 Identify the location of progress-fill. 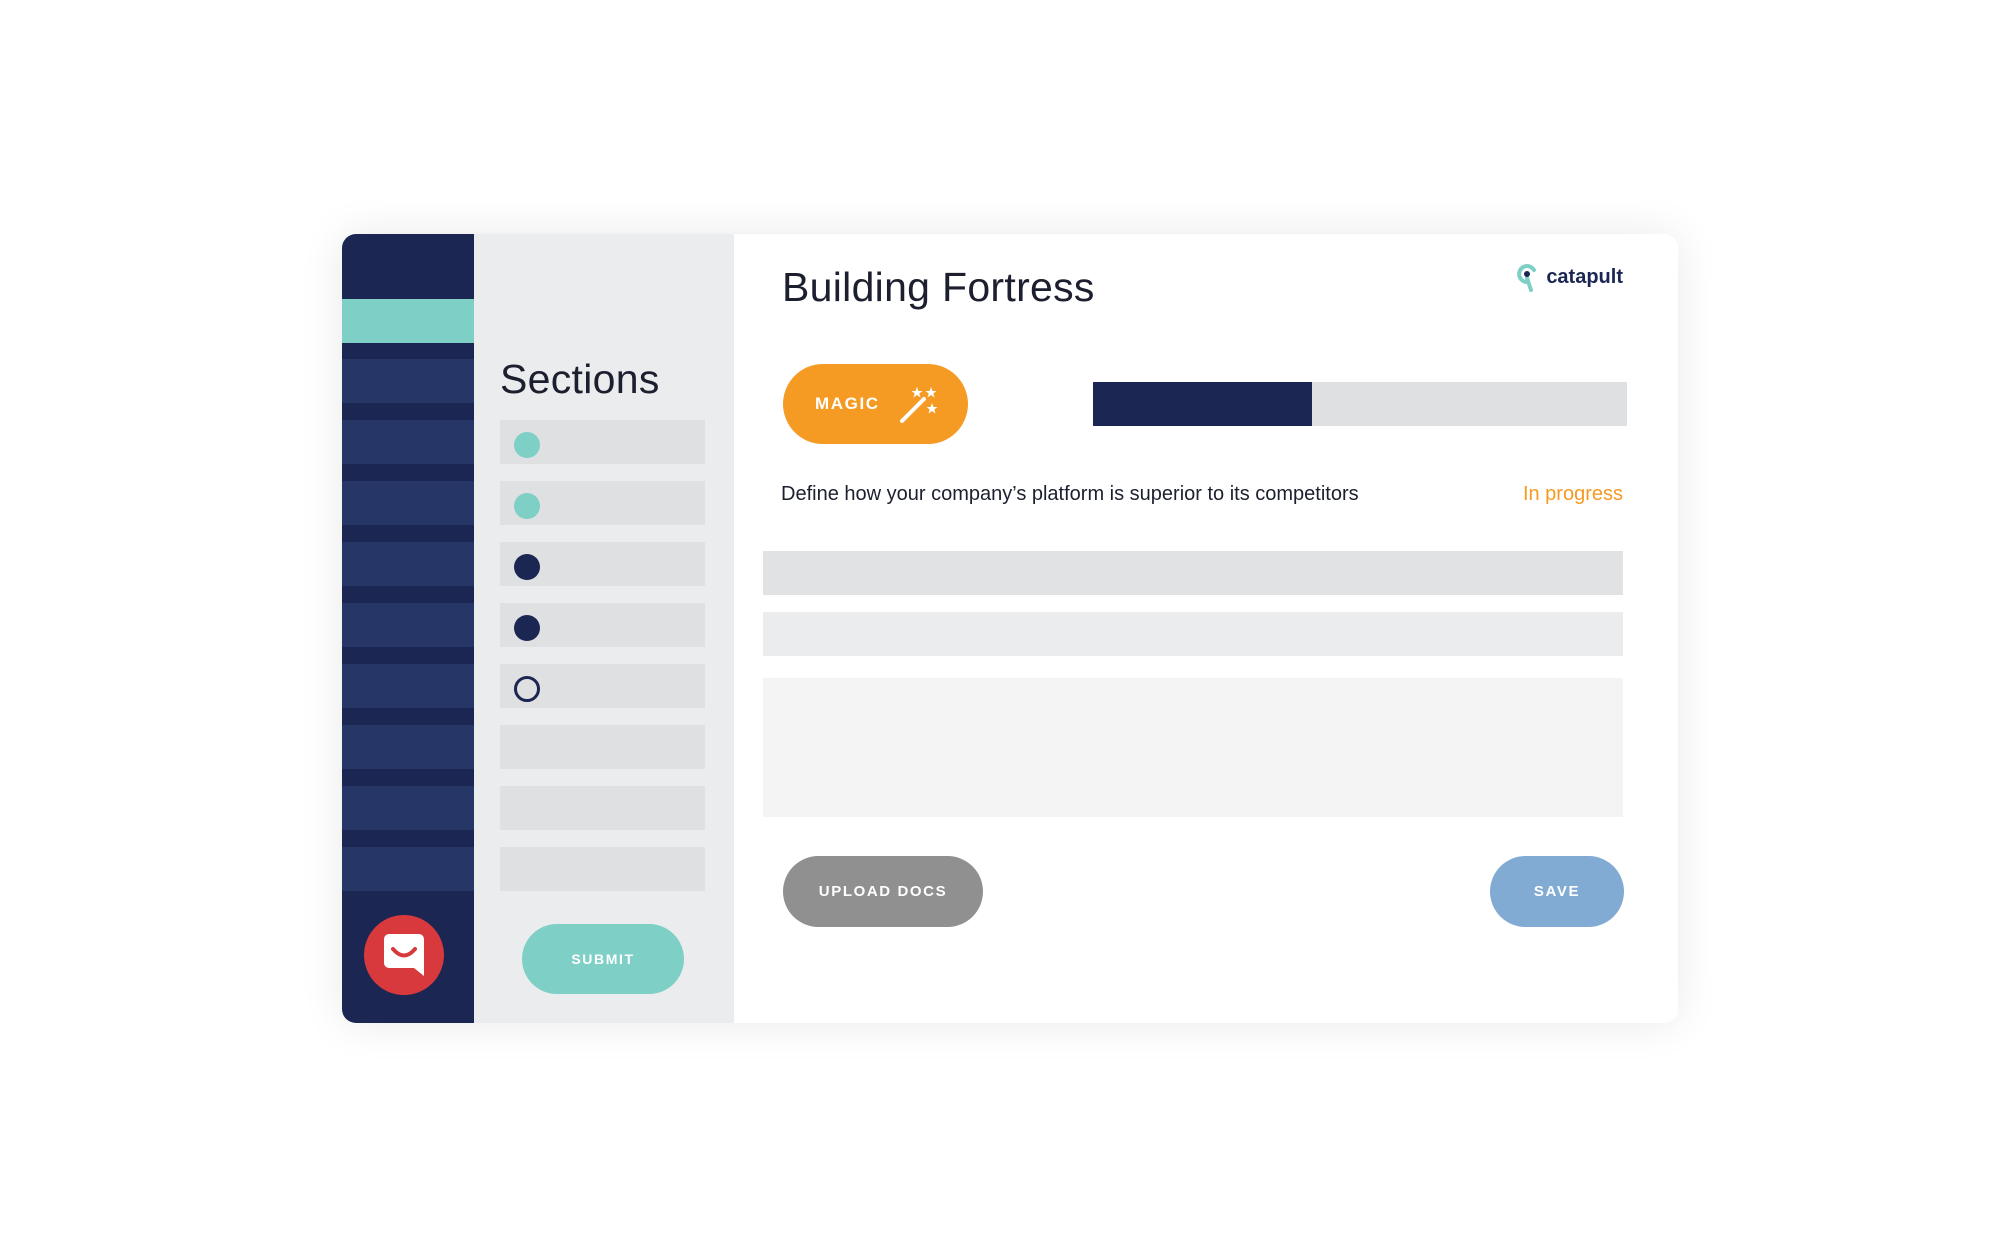
(1202, 404).